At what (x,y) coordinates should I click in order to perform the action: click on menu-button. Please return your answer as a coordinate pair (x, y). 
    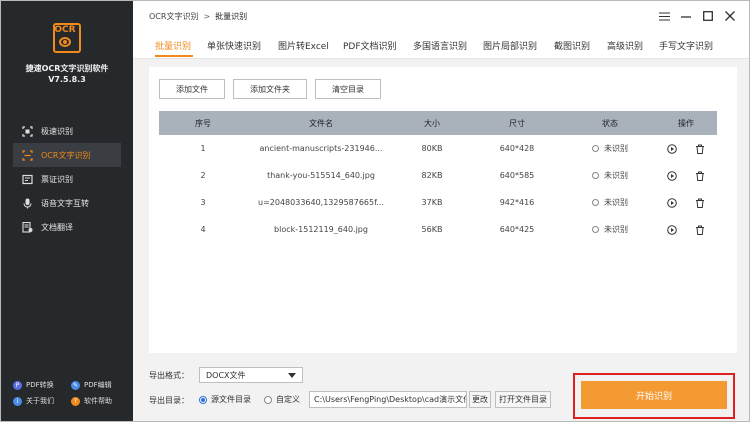
    Looking at the image, I should click on (664, 16).